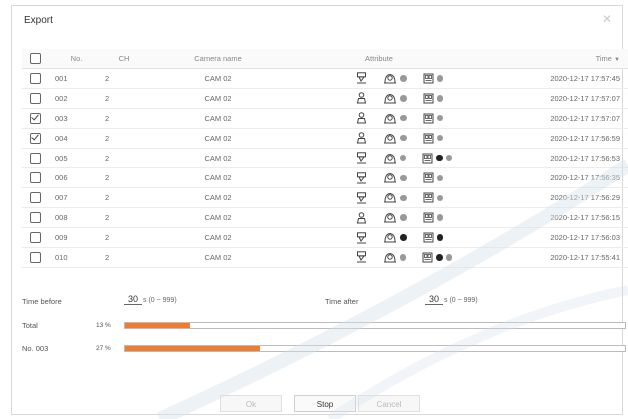 The image size is (628, 419). Describe the element at coordinates (439, 257) in the screenshot. I see `vehicle-black-dot-icon` at that location.